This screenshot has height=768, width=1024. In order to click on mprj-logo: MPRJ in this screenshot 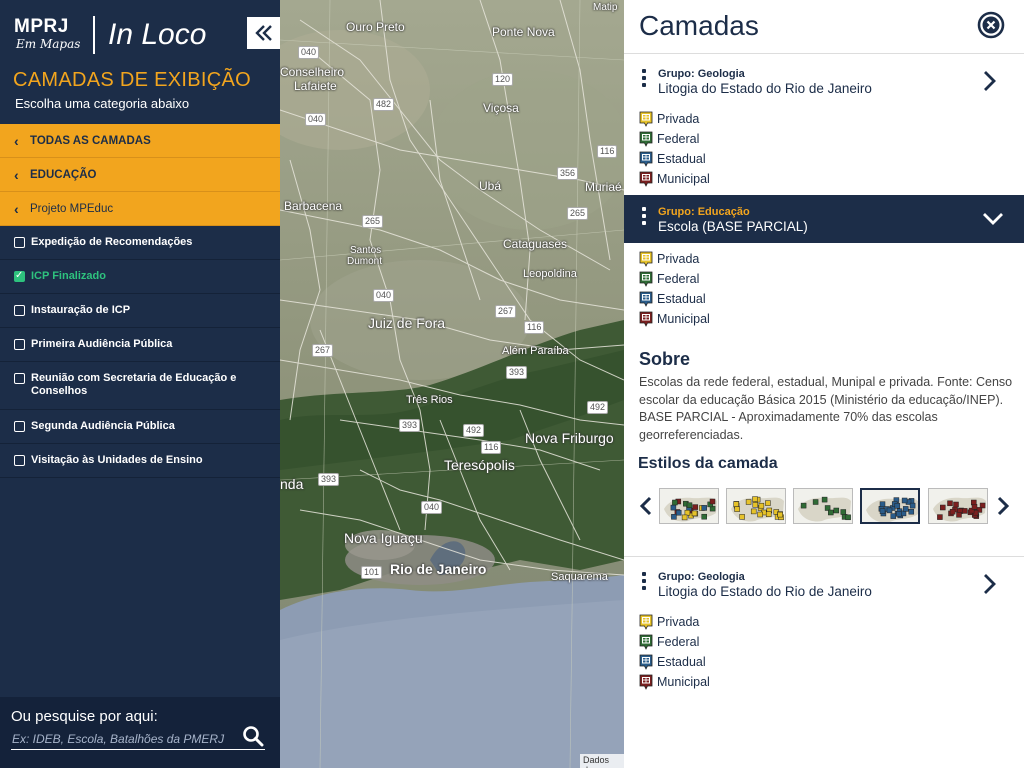, I will do `click(41, 27)`.